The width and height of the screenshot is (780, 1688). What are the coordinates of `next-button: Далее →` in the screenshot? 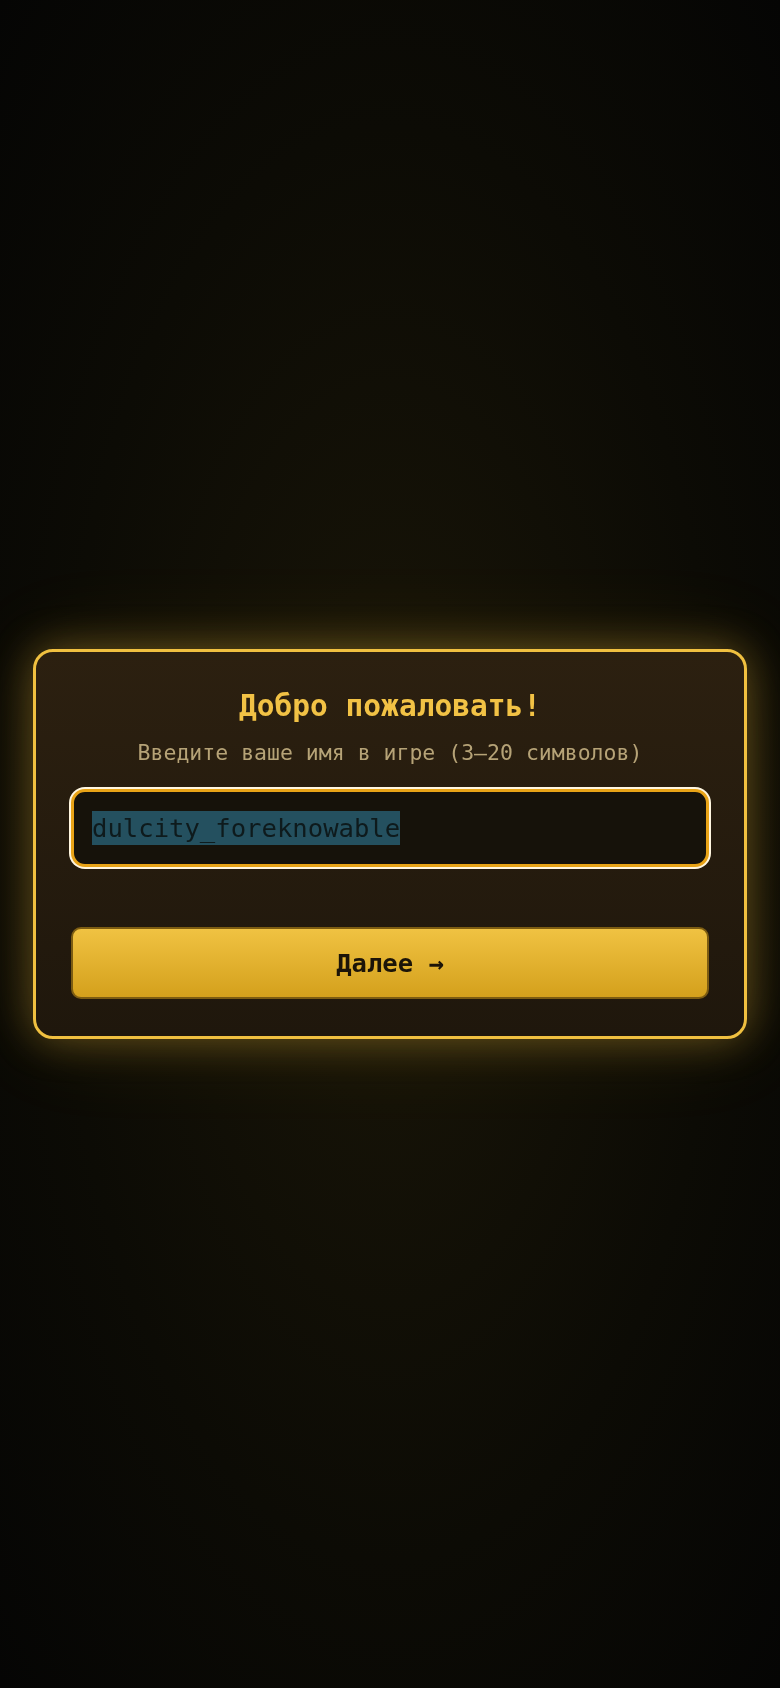 It's located at (390, 963).